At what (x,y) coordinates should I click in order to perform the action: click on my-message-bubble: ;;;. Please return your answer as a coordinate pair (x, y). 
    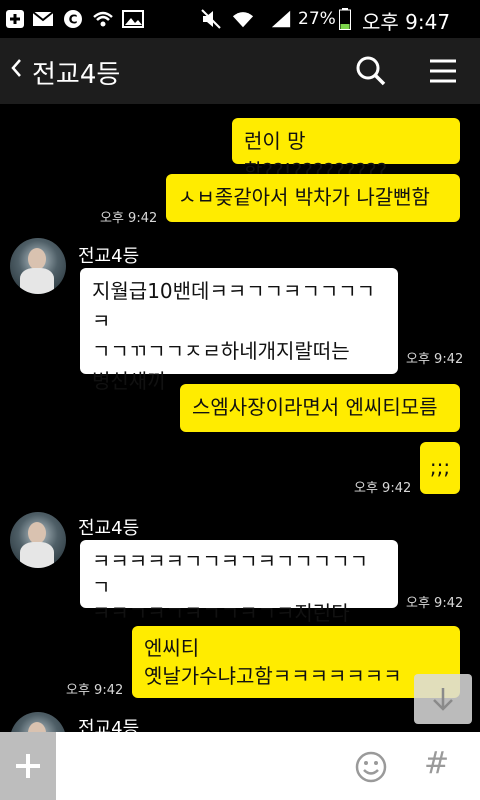
    Looking at the image, I should click on (440, 468).